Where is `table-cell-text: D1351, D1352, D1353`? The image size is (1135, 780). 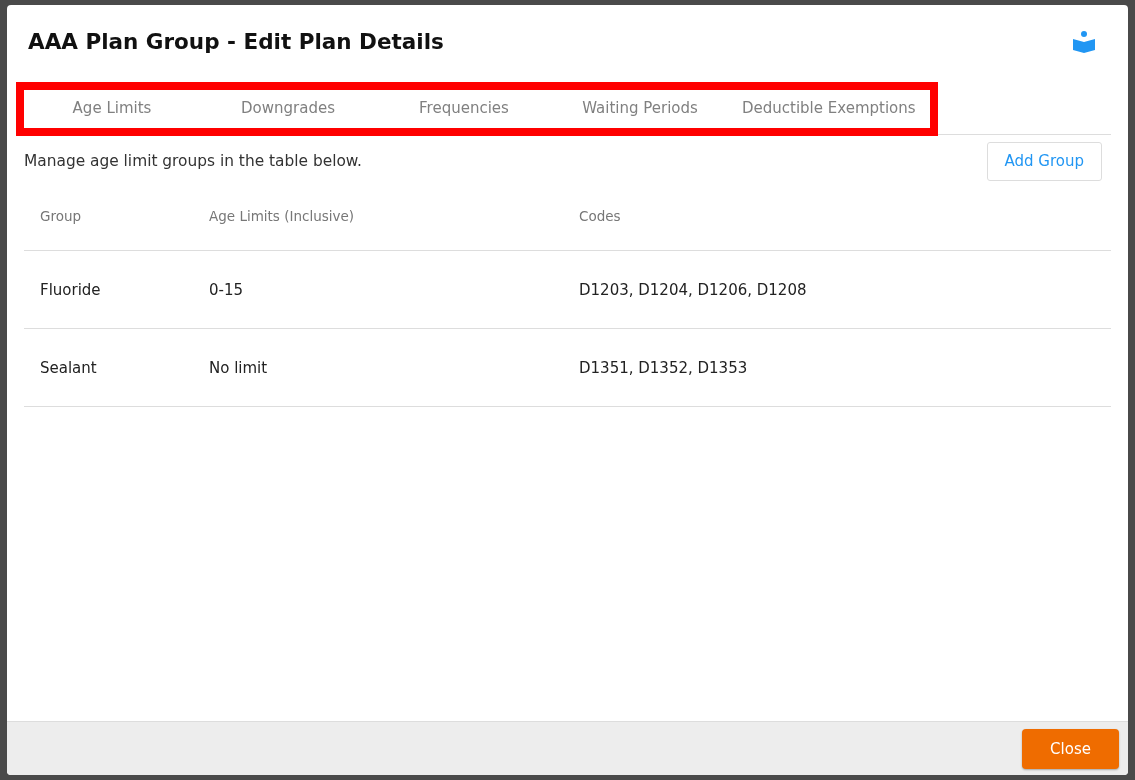 table-cell-text: D1351, D1352, D1353 is located at coordinates (663, 367).